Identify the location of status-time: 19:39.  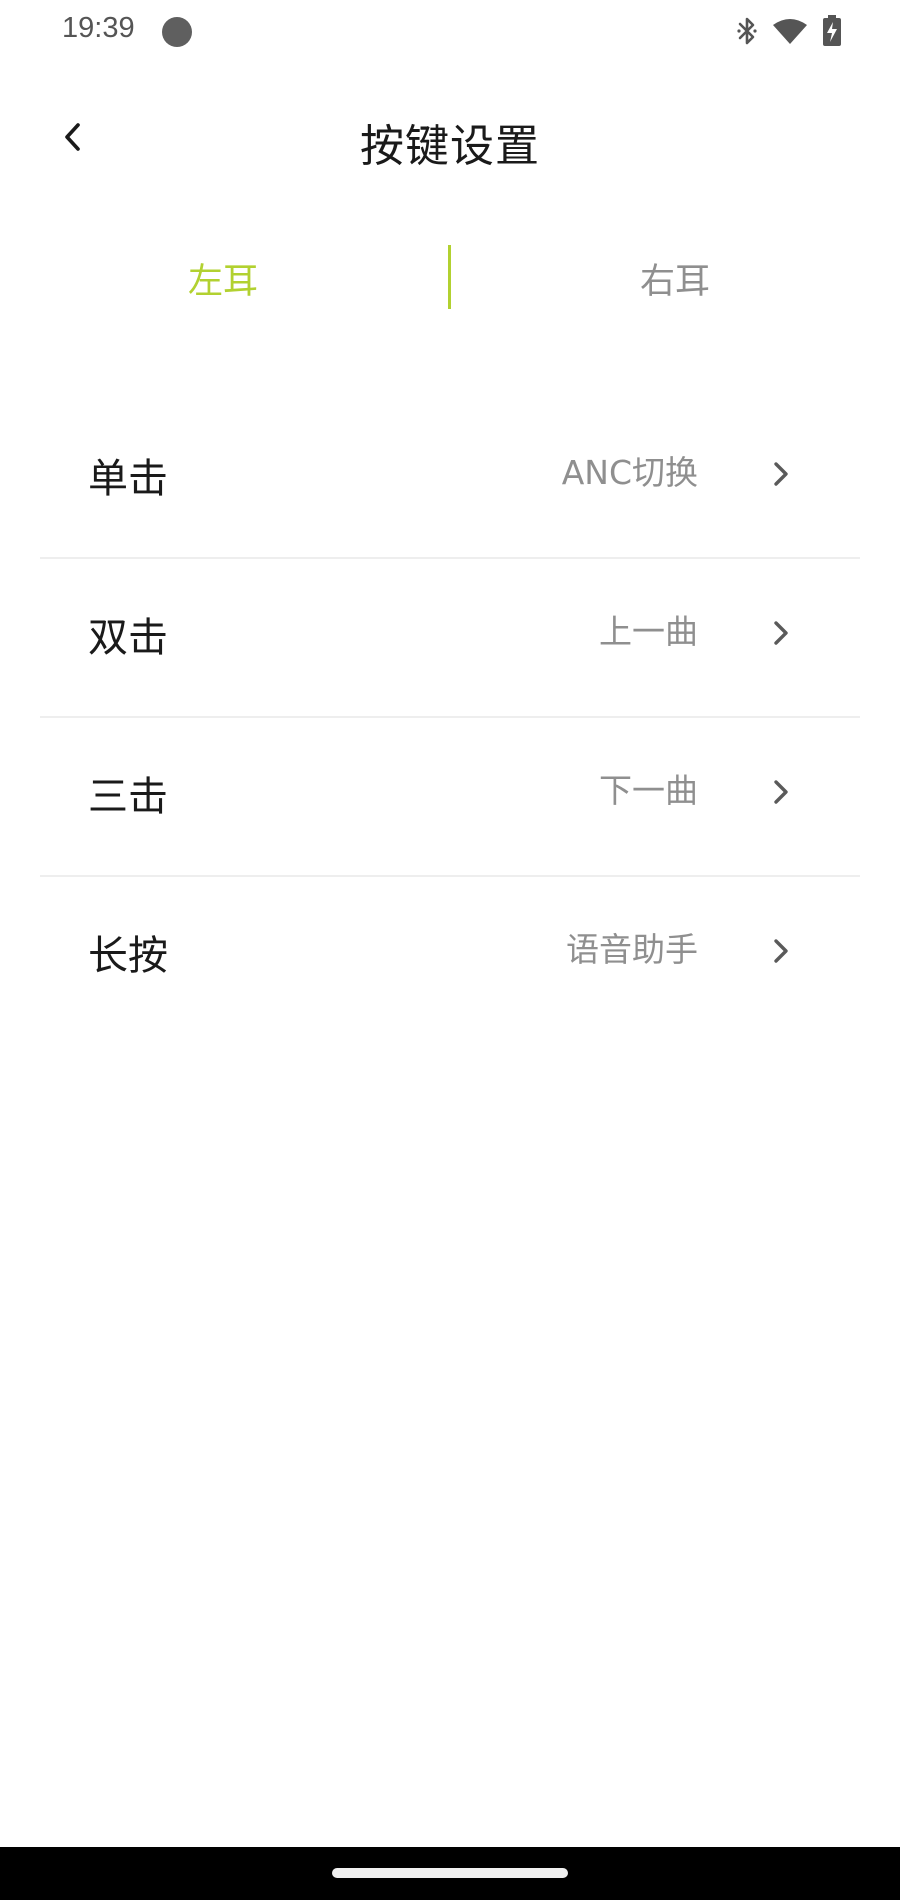
(98, 28).